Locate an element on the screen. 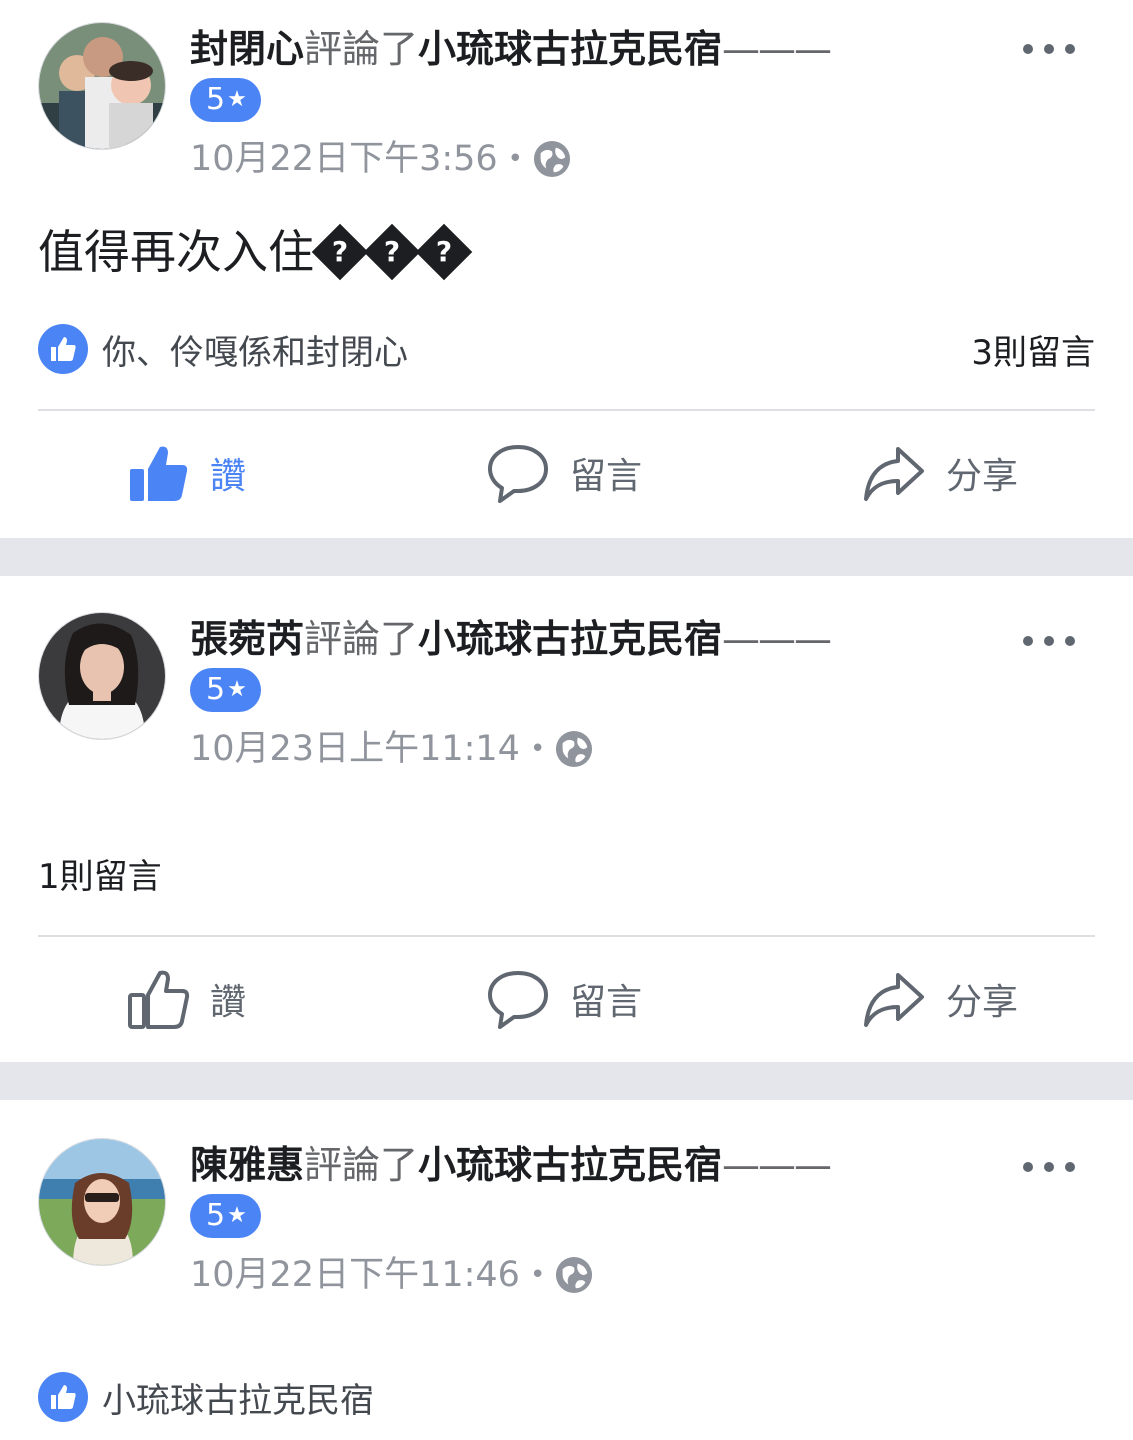 Image resolution: width=1133 pixels, height=1440 pixels. post-meta: 10月22日下午11:46 • is located at coordinates (391, 1275).